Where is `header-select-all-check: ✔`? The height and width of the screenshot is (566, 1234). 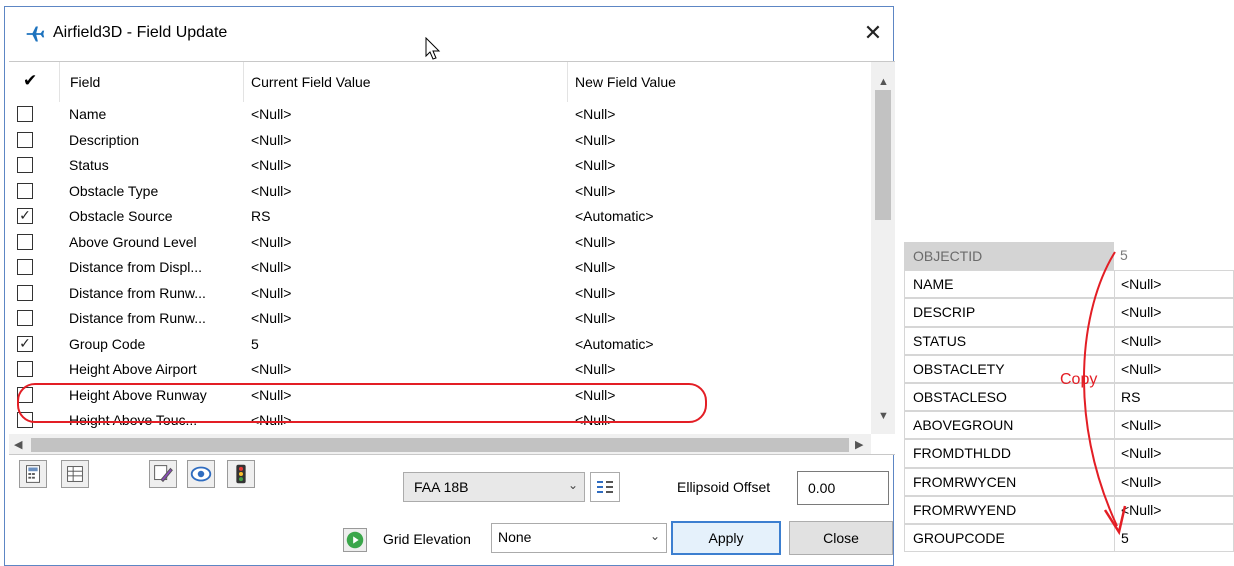 header-select-all-check: ✔ is located at coordinates (30, 81).